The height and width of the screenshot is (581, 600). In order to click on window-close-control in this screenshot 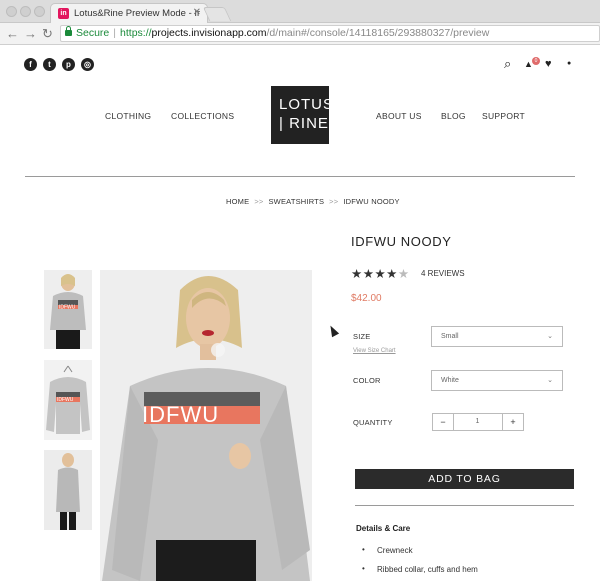, I will do `click(11, 11)`.